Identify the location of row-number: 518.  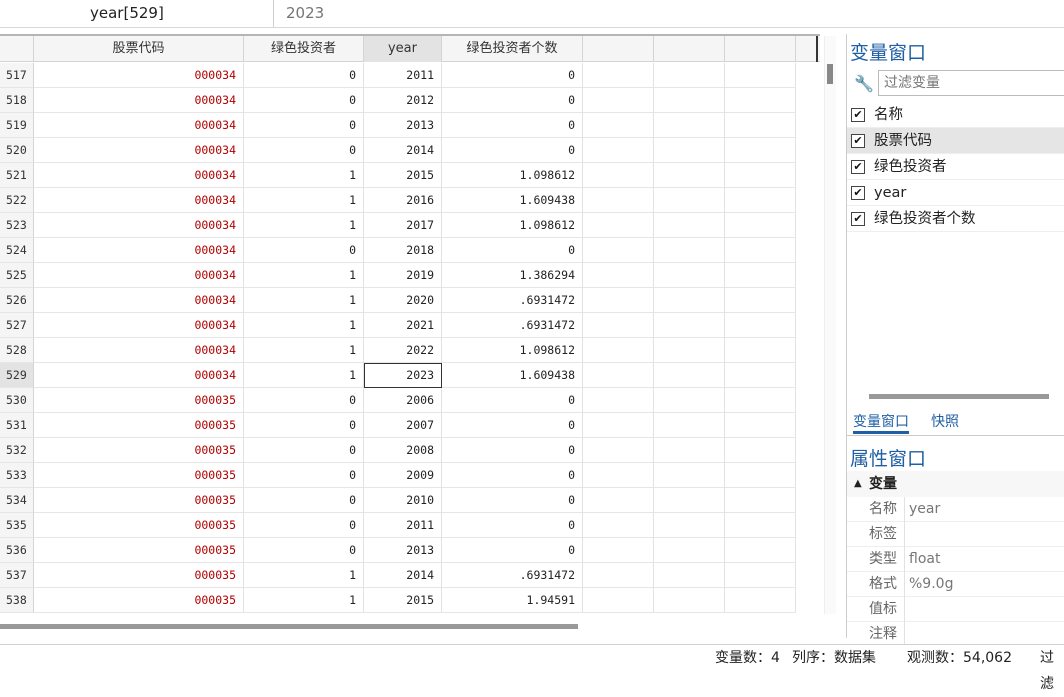
(17, 100).